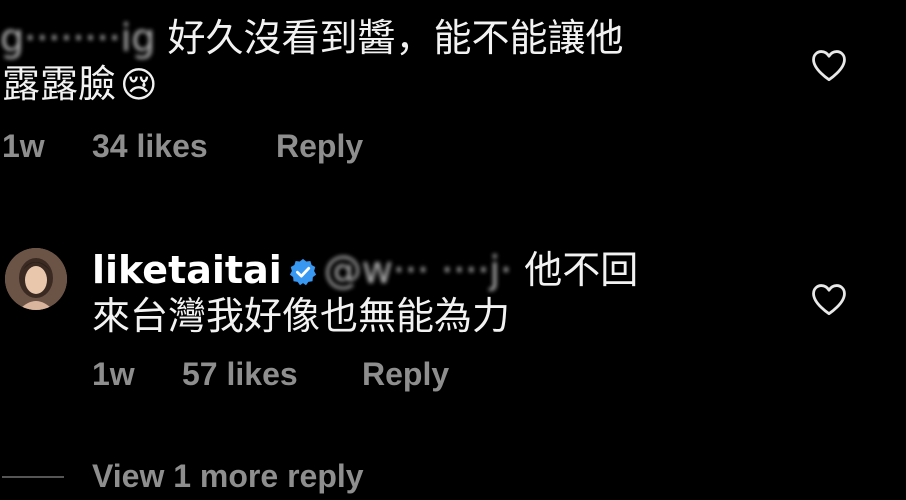  I want to click on comment-2-time: 1w, so click(113, 374).